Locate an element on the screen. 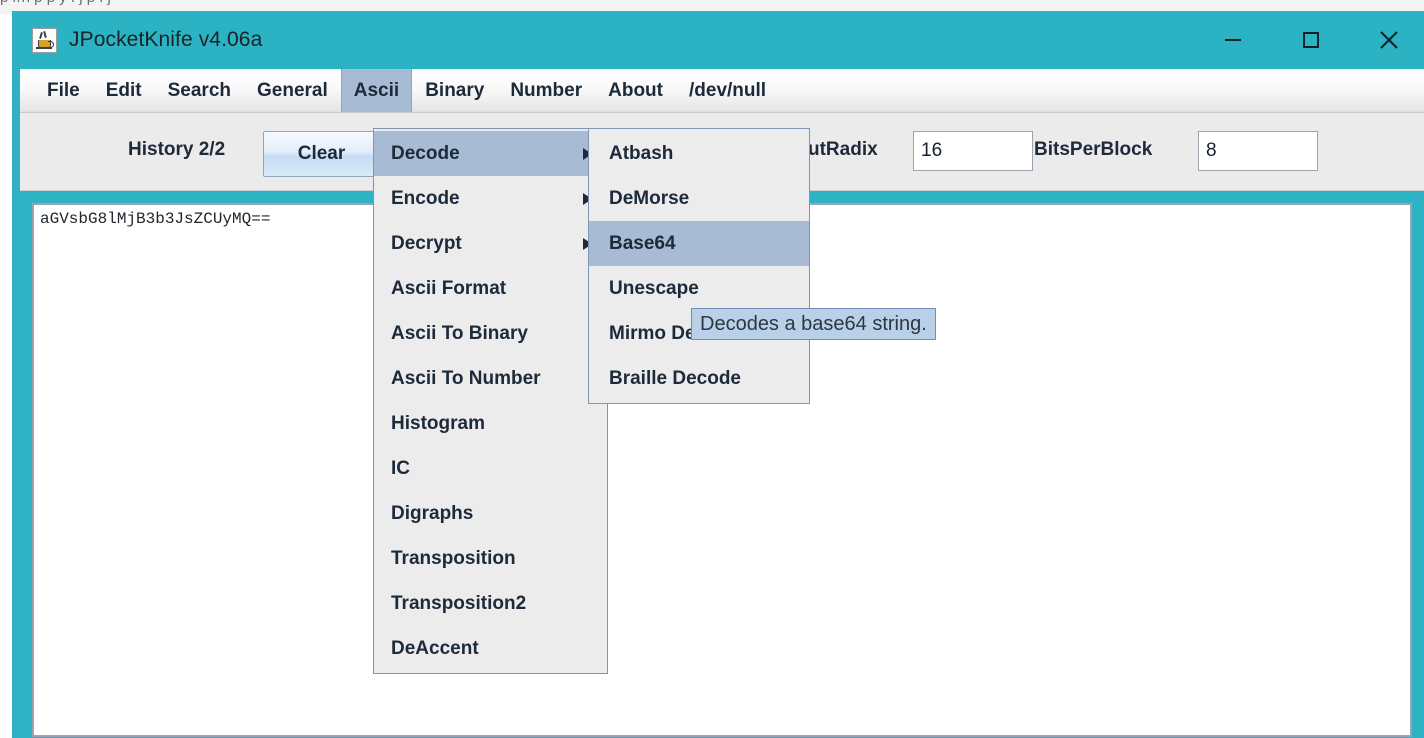 The width and height of the screenshot is (1424, 738). java-cup-icon is located at coordinates (44, 40).